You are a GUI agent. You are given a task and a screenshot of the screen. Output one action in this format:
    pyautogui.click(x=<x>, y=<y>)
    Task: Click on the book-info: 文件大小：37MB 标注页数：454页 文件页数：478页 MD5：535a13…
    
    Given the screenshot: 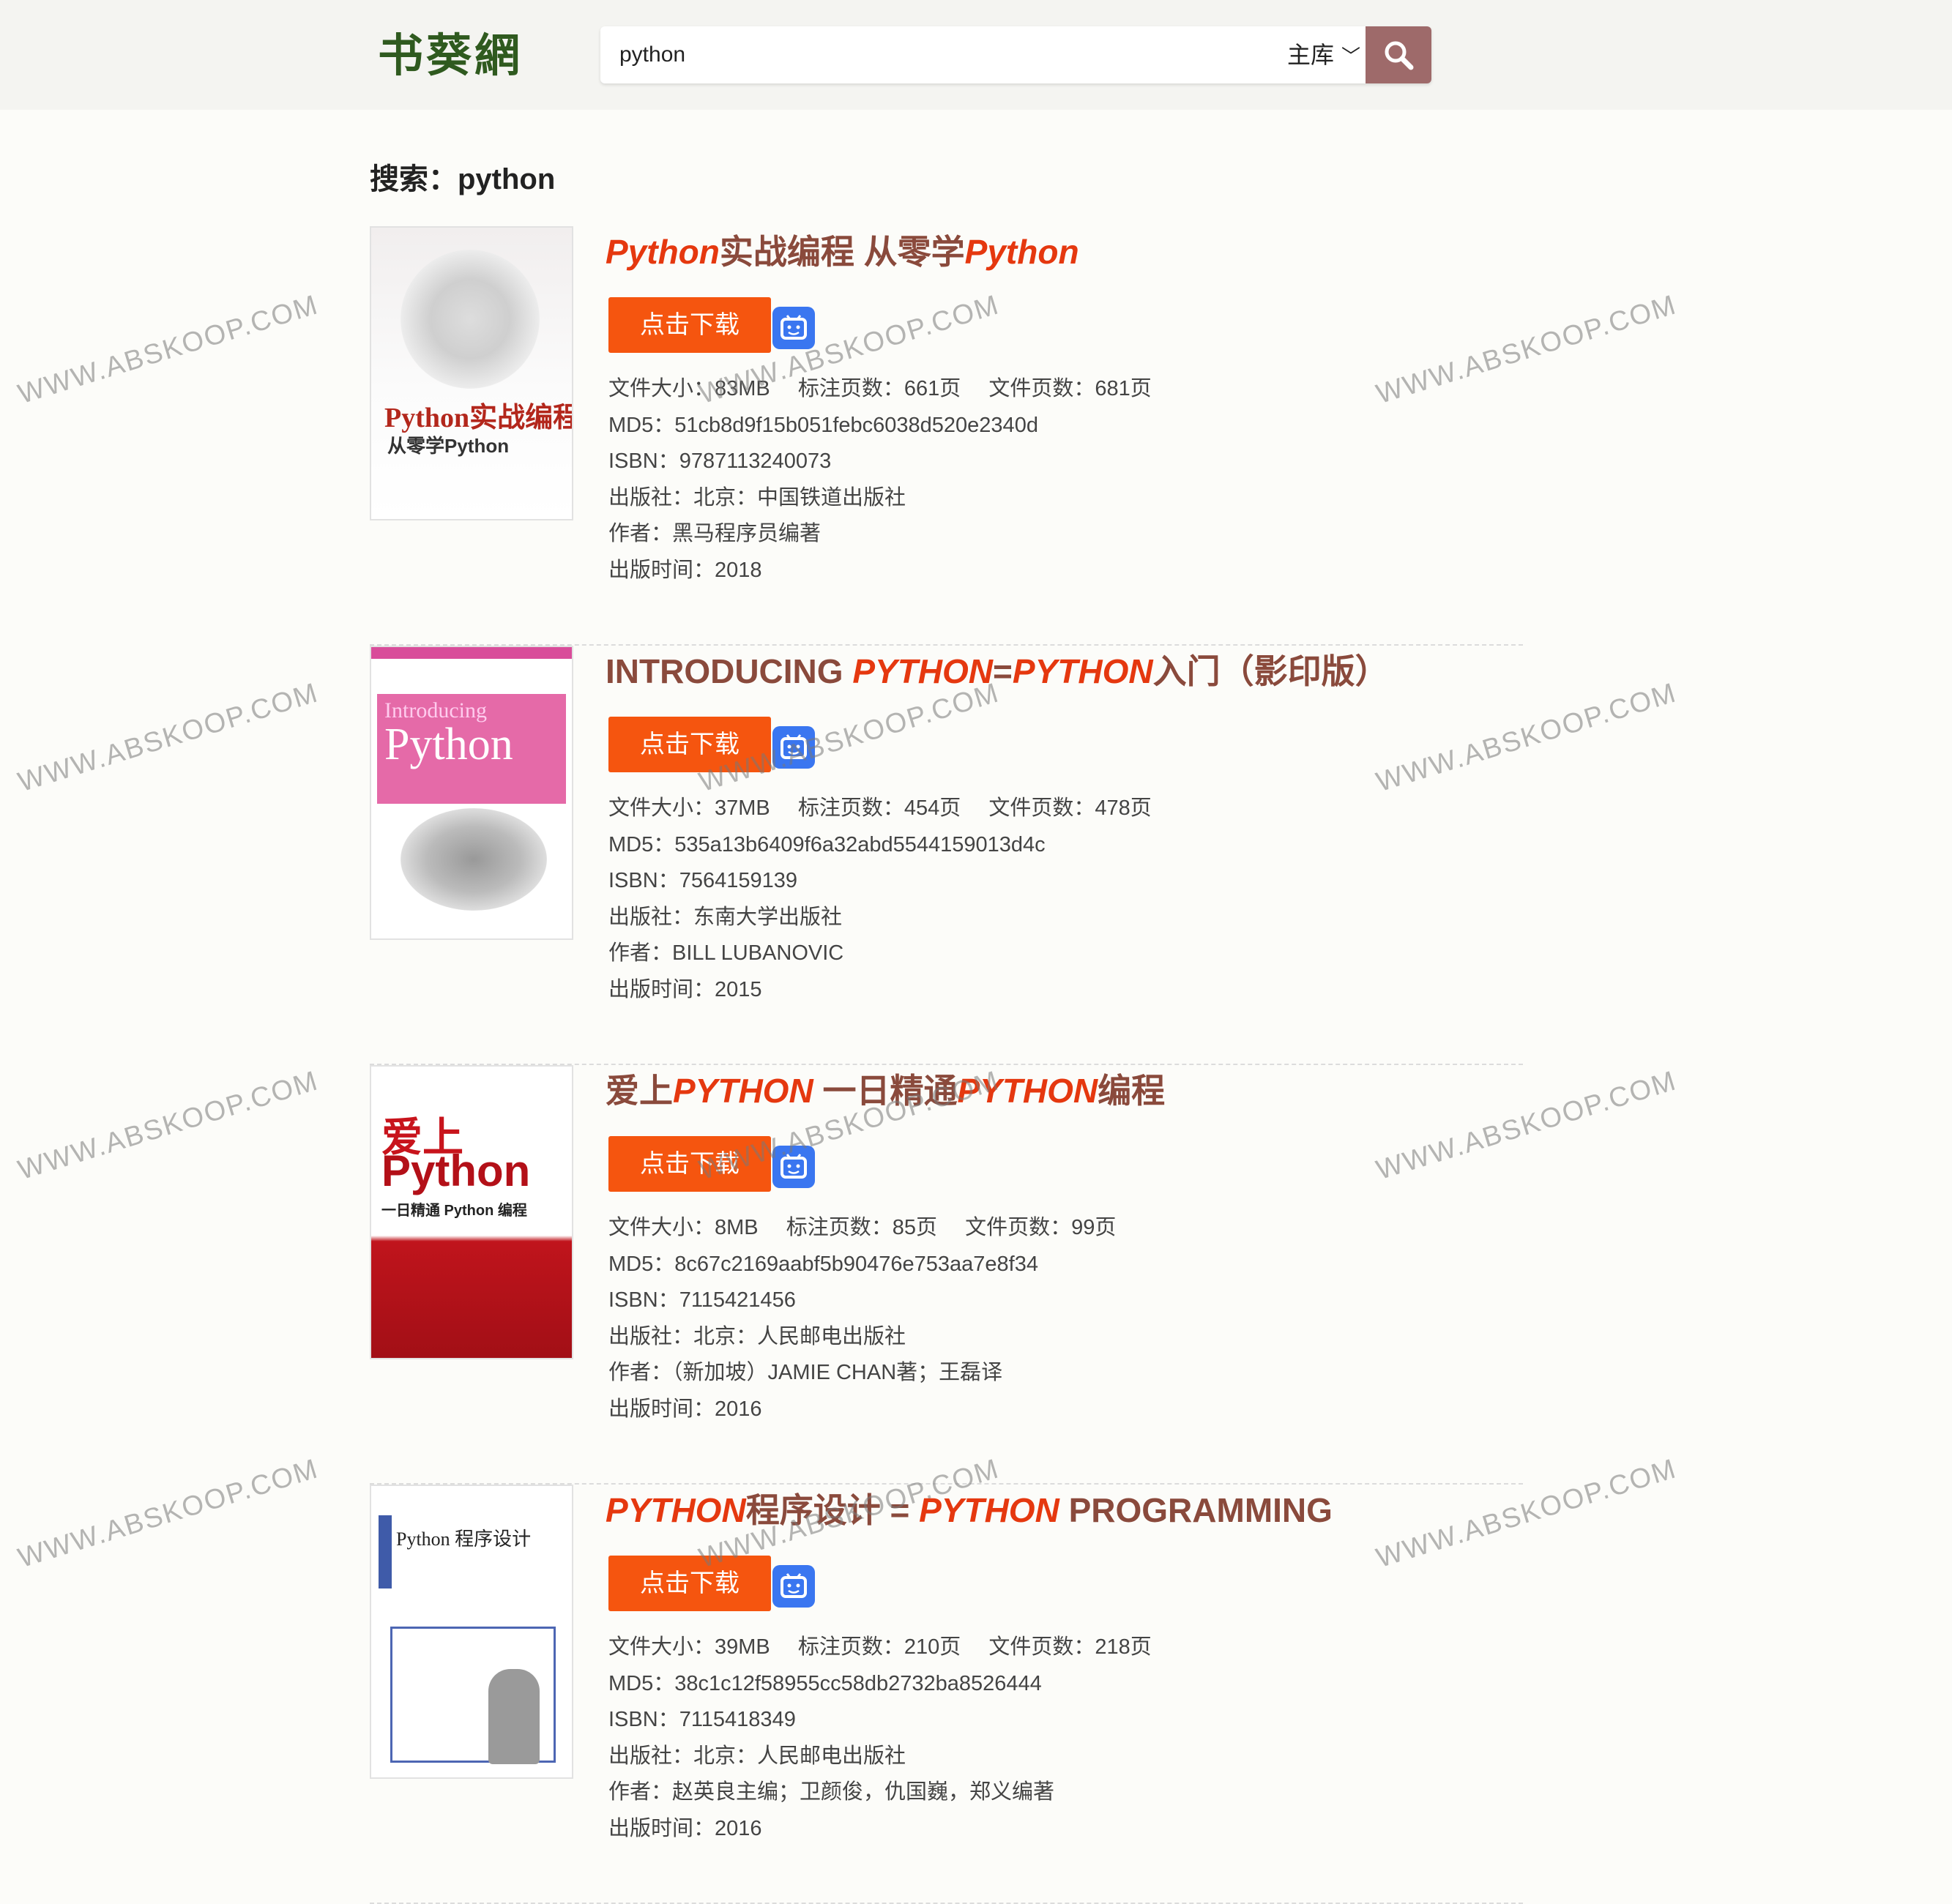 What is the action you would take?
    pyautogui.click(x=880, y=899)
    